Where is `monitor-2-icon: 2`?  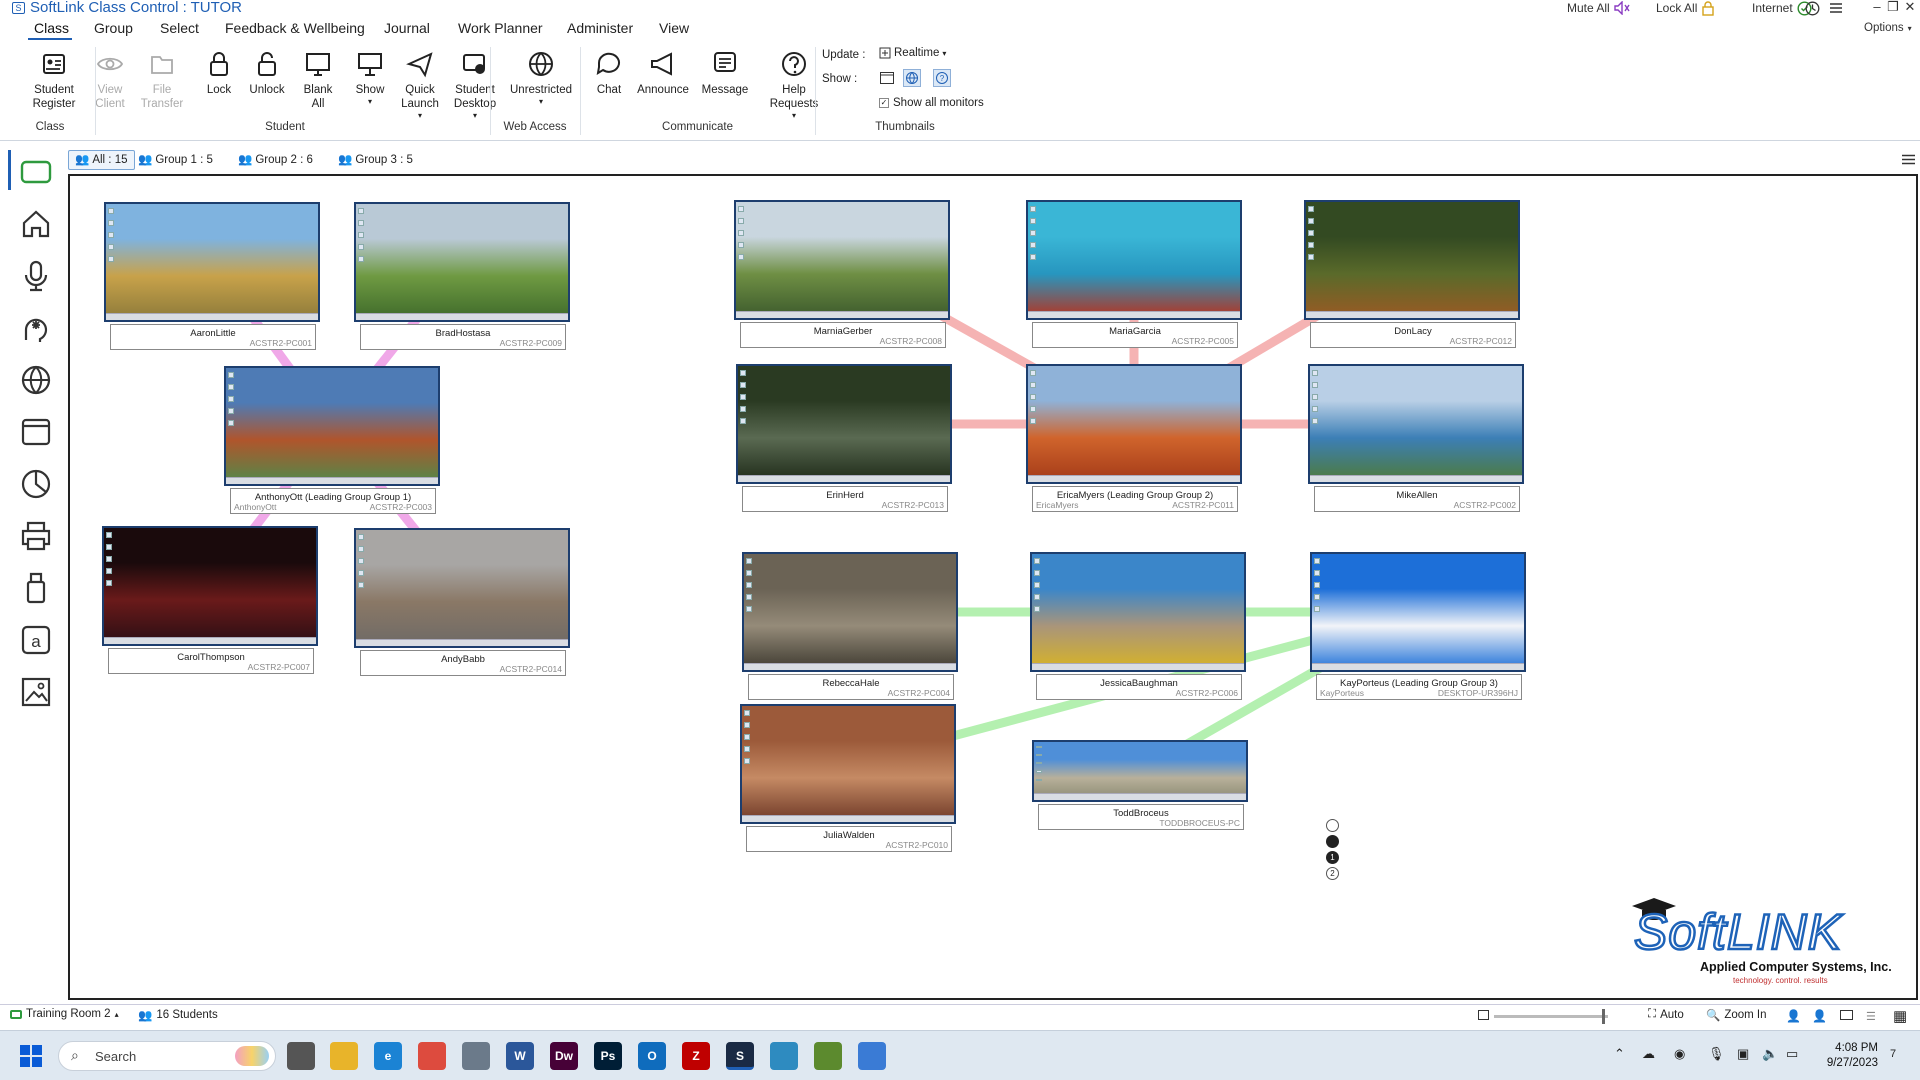 monitor-2-icon: 2 is located at coordinates (1332, 873).